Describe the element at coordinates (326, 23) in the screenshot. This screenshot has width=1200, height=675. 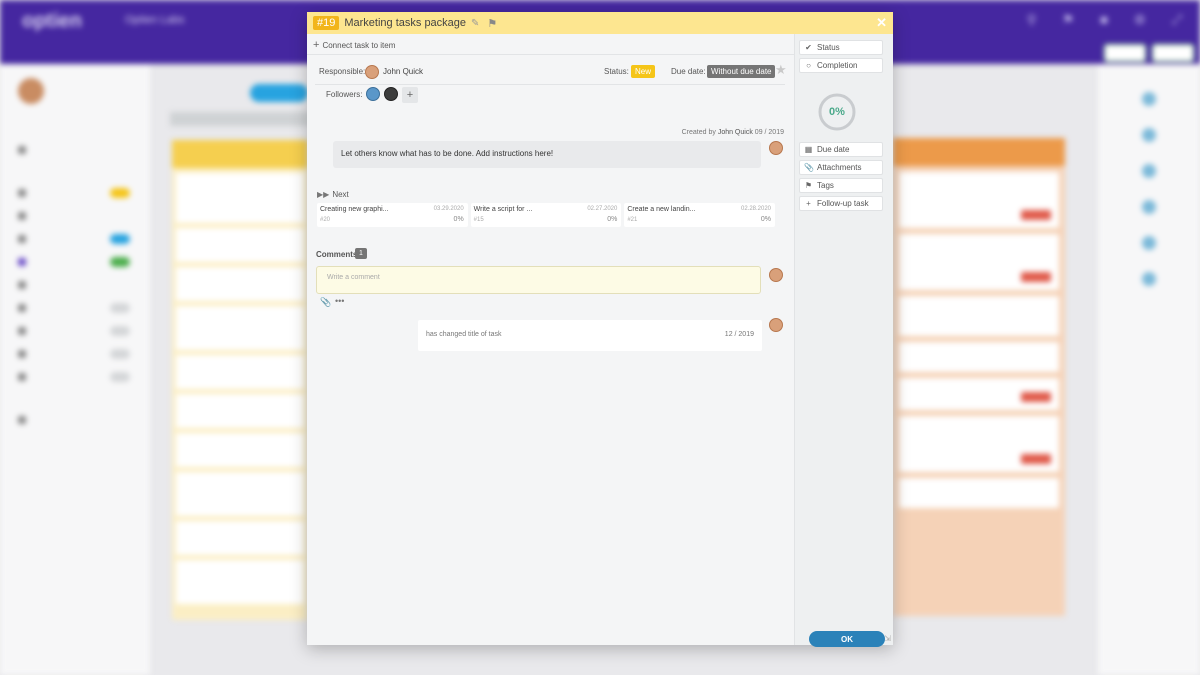
I see `task-number-badge: #19` at that location.